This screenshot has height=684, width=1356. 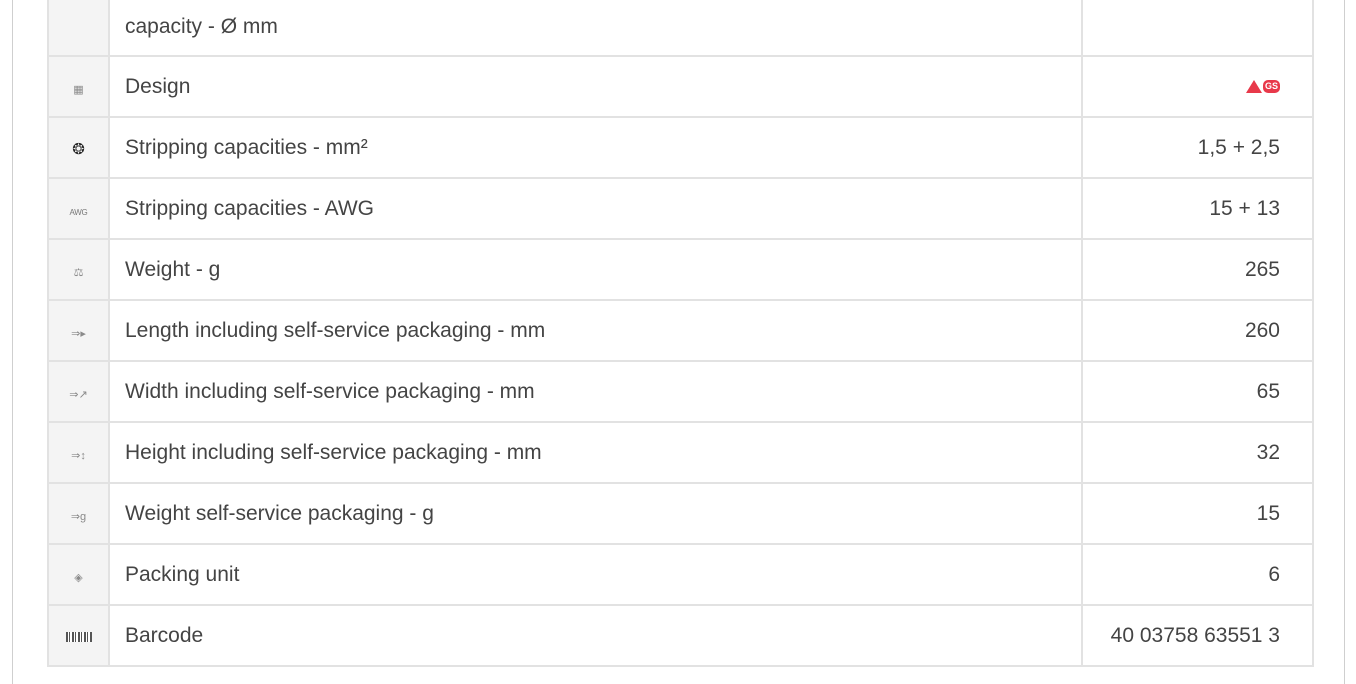 I want to click on barcode-icon, so click(x=78, y=636).